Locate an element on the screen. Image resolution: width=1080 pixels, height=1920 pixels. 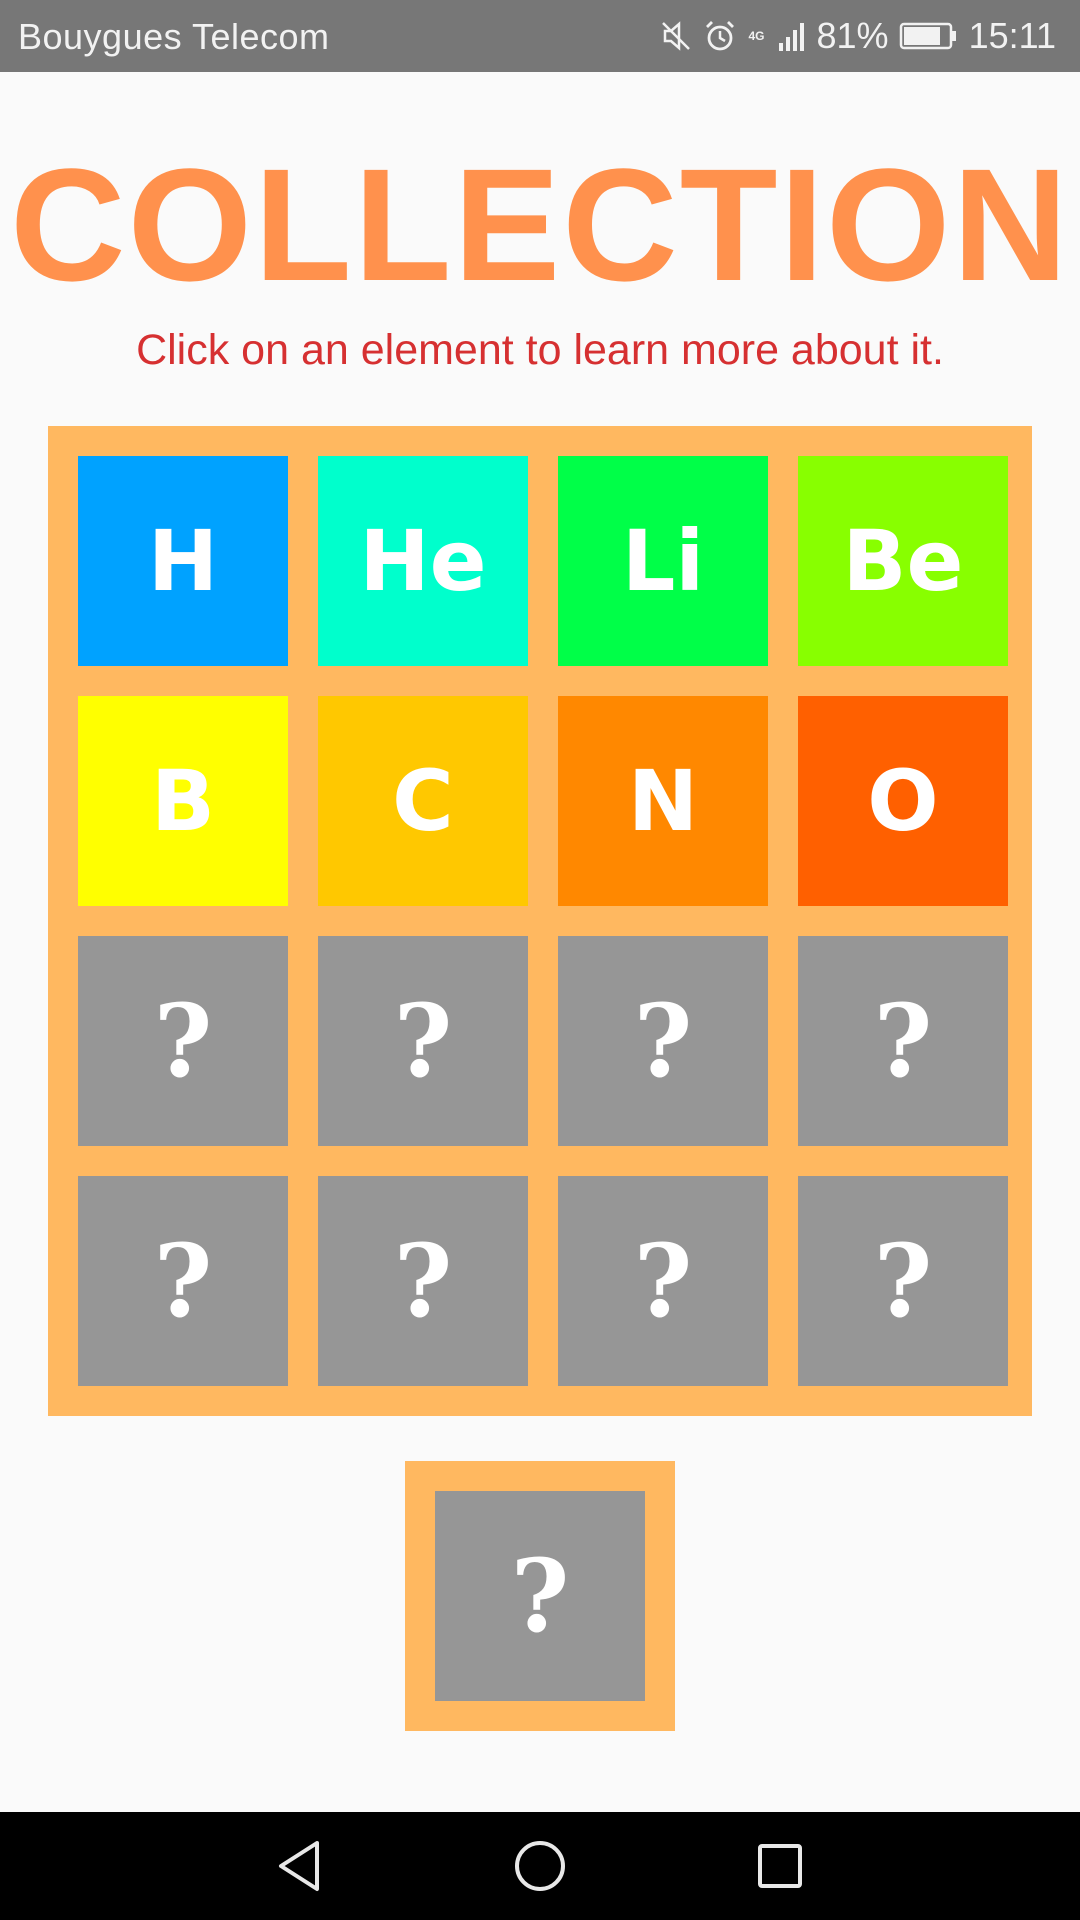
battery-icon is located at coordinates (929, 36).